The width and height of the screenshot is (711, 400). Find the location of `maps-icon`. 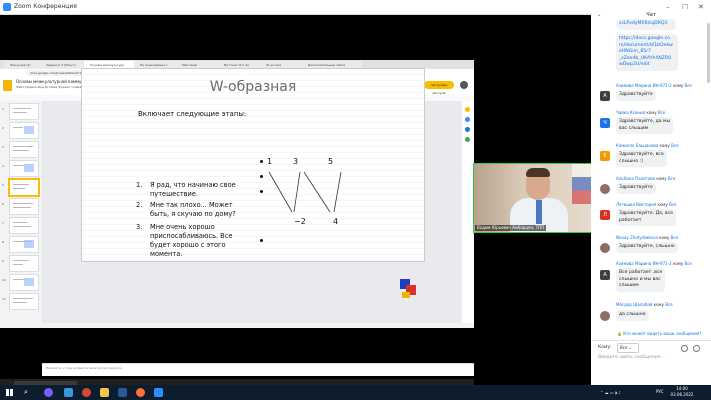

maps-icon is located at coordinates (467, 139).